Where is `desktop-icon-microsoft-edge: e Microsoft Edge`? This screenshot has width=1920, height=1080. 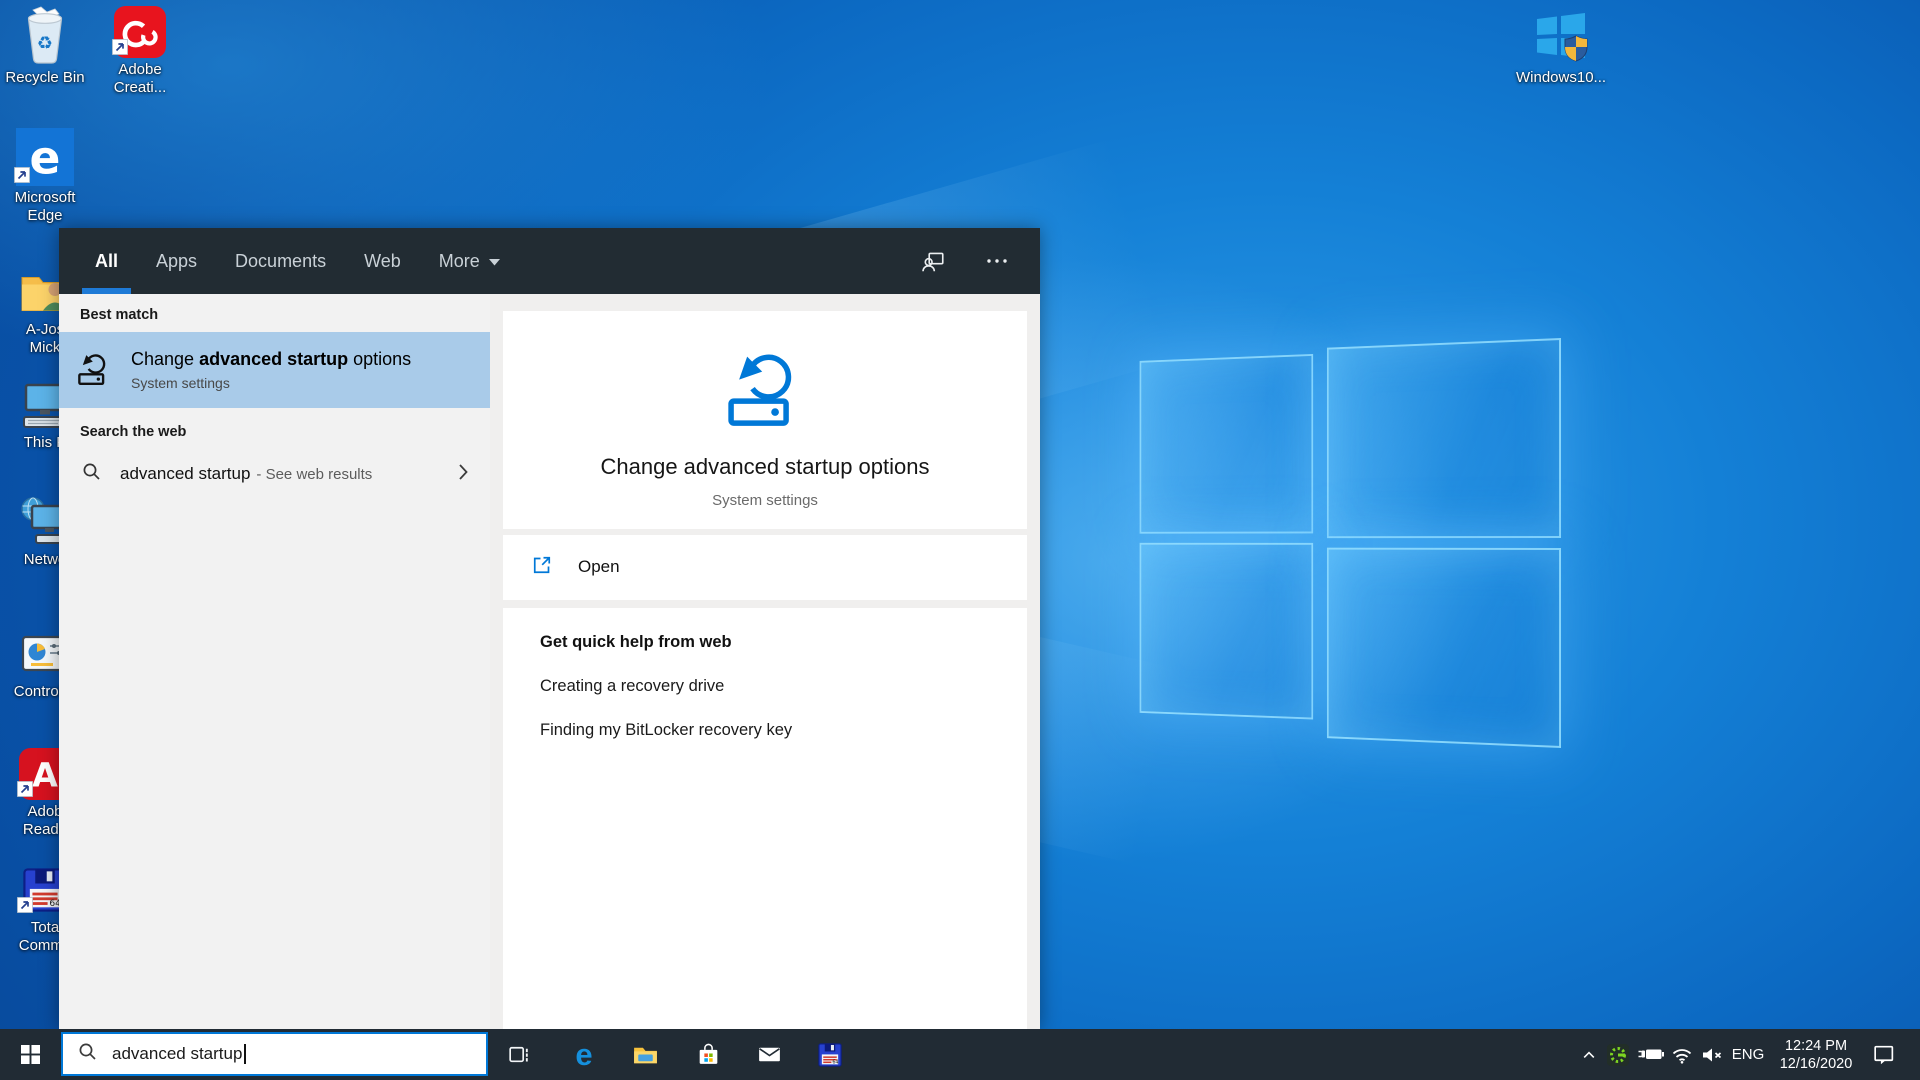 desktop-icon-microsoft-edge: e Microsoft Edge is located at coordinates (45, 176).